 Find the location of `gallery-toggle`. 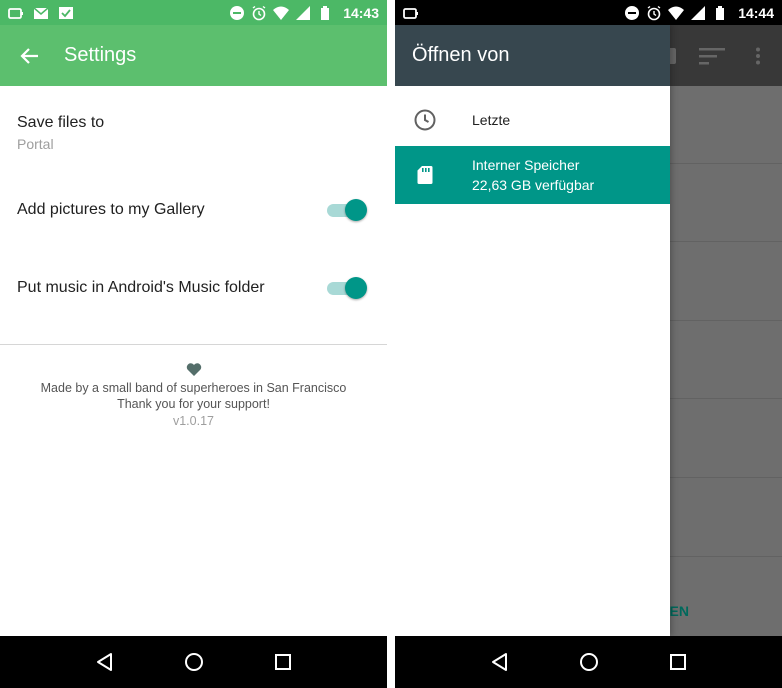

gallery-toggle is located at coordinates (346, 210).